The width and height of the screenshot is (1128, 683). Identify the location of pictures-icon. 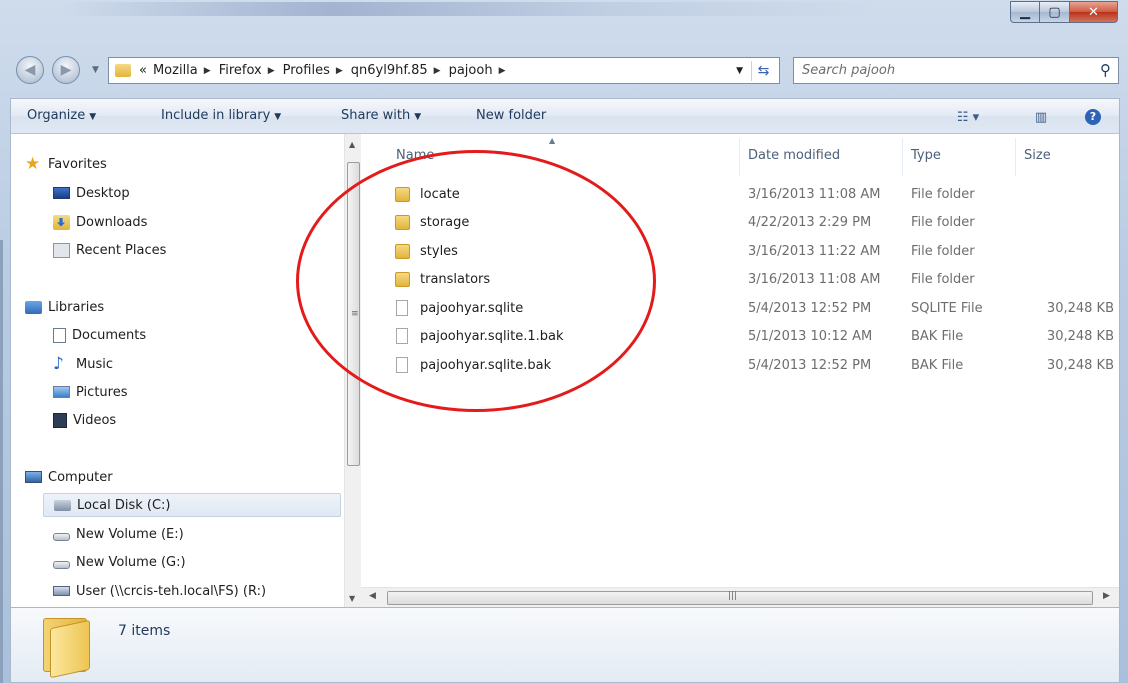
(61, 392).